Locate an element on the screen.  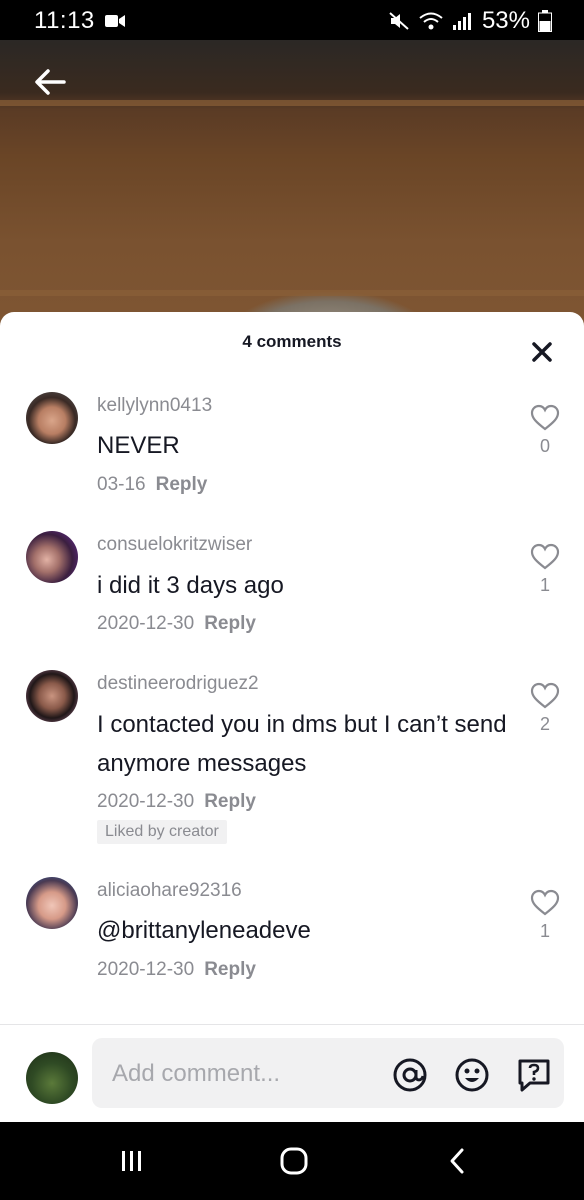
comment-username: destineerodriguez2 is located at coordinates (178, 684).